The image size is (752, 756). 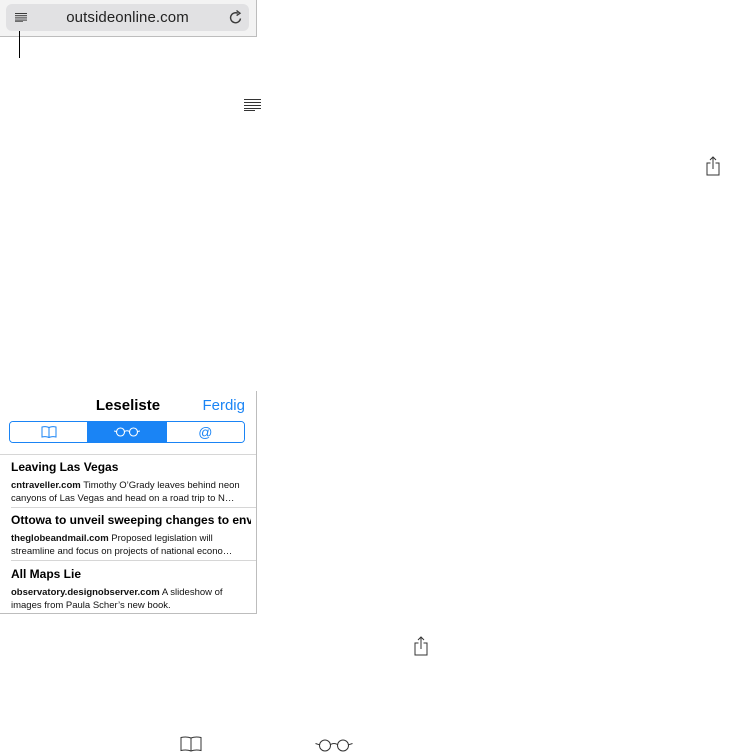 I want to click on tab-reading-list, so click(x=127, y=432).